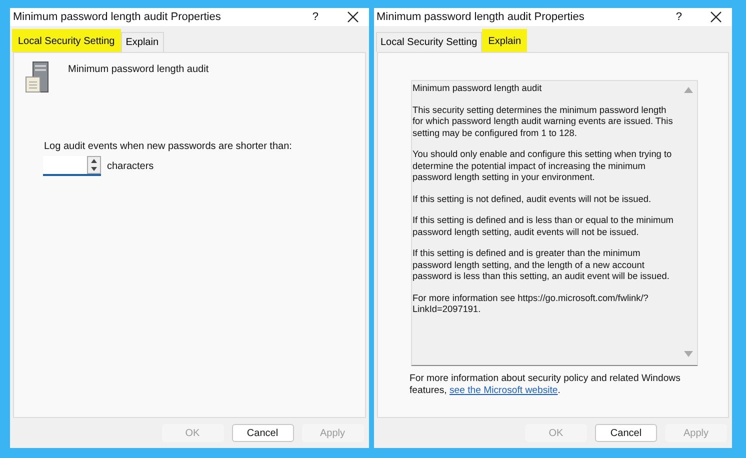  Describe the element at coordinates (504, 390) in the screenshot. I see `microsoft-website-link: see the Microsoft website` at that location.